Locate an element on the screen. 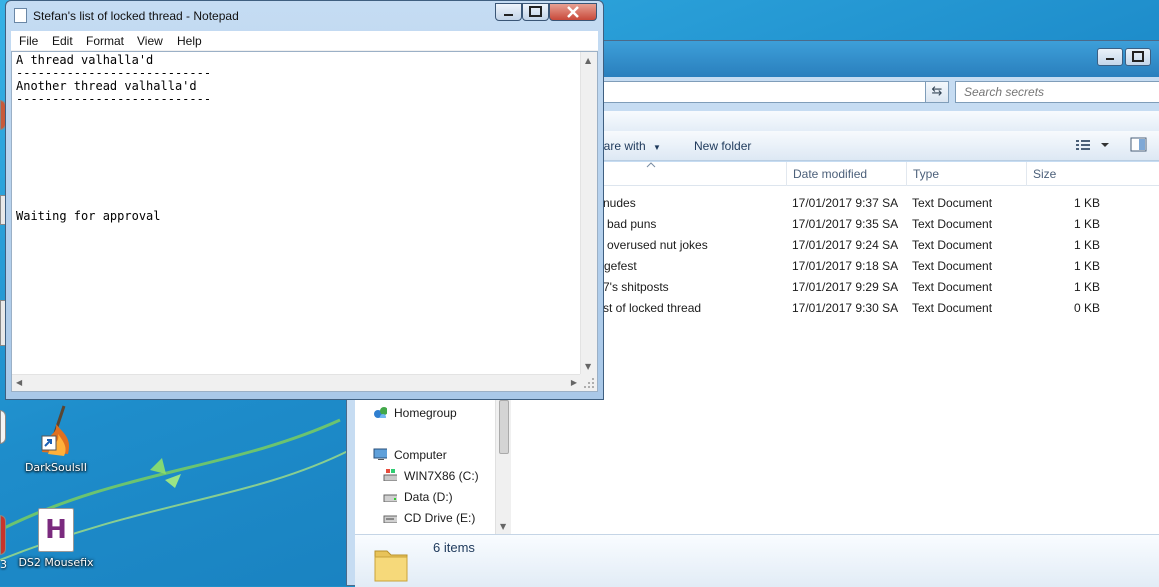 This screenshot has width=1159, height=587. nav-item-drive-d: Data (D:) is located at coordinates (418, 497).